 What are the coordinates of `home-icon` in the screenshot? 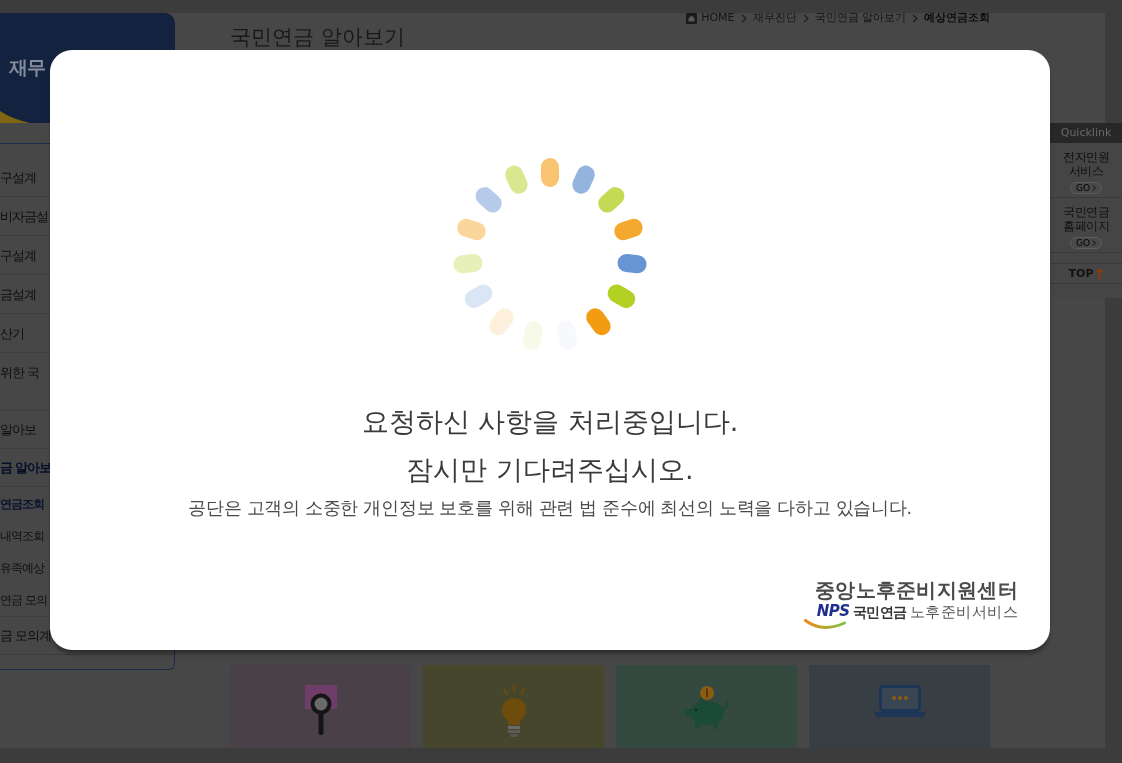 It's located at (692, 18).